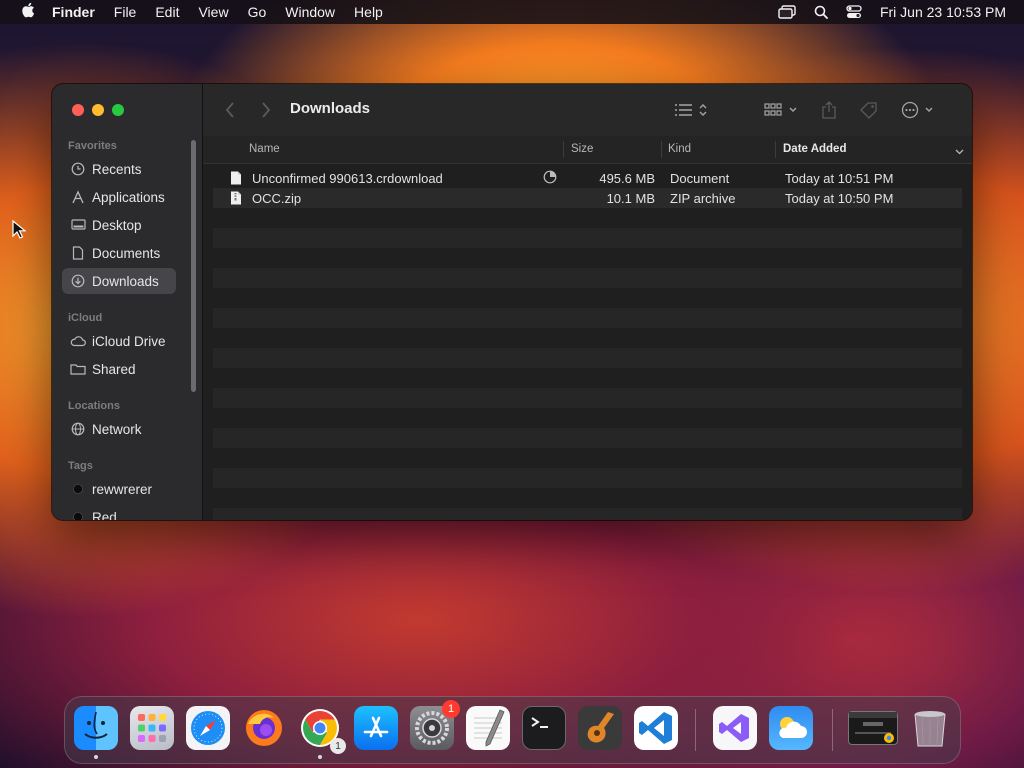  I want to click on cloud-icon, so click(78, 341).